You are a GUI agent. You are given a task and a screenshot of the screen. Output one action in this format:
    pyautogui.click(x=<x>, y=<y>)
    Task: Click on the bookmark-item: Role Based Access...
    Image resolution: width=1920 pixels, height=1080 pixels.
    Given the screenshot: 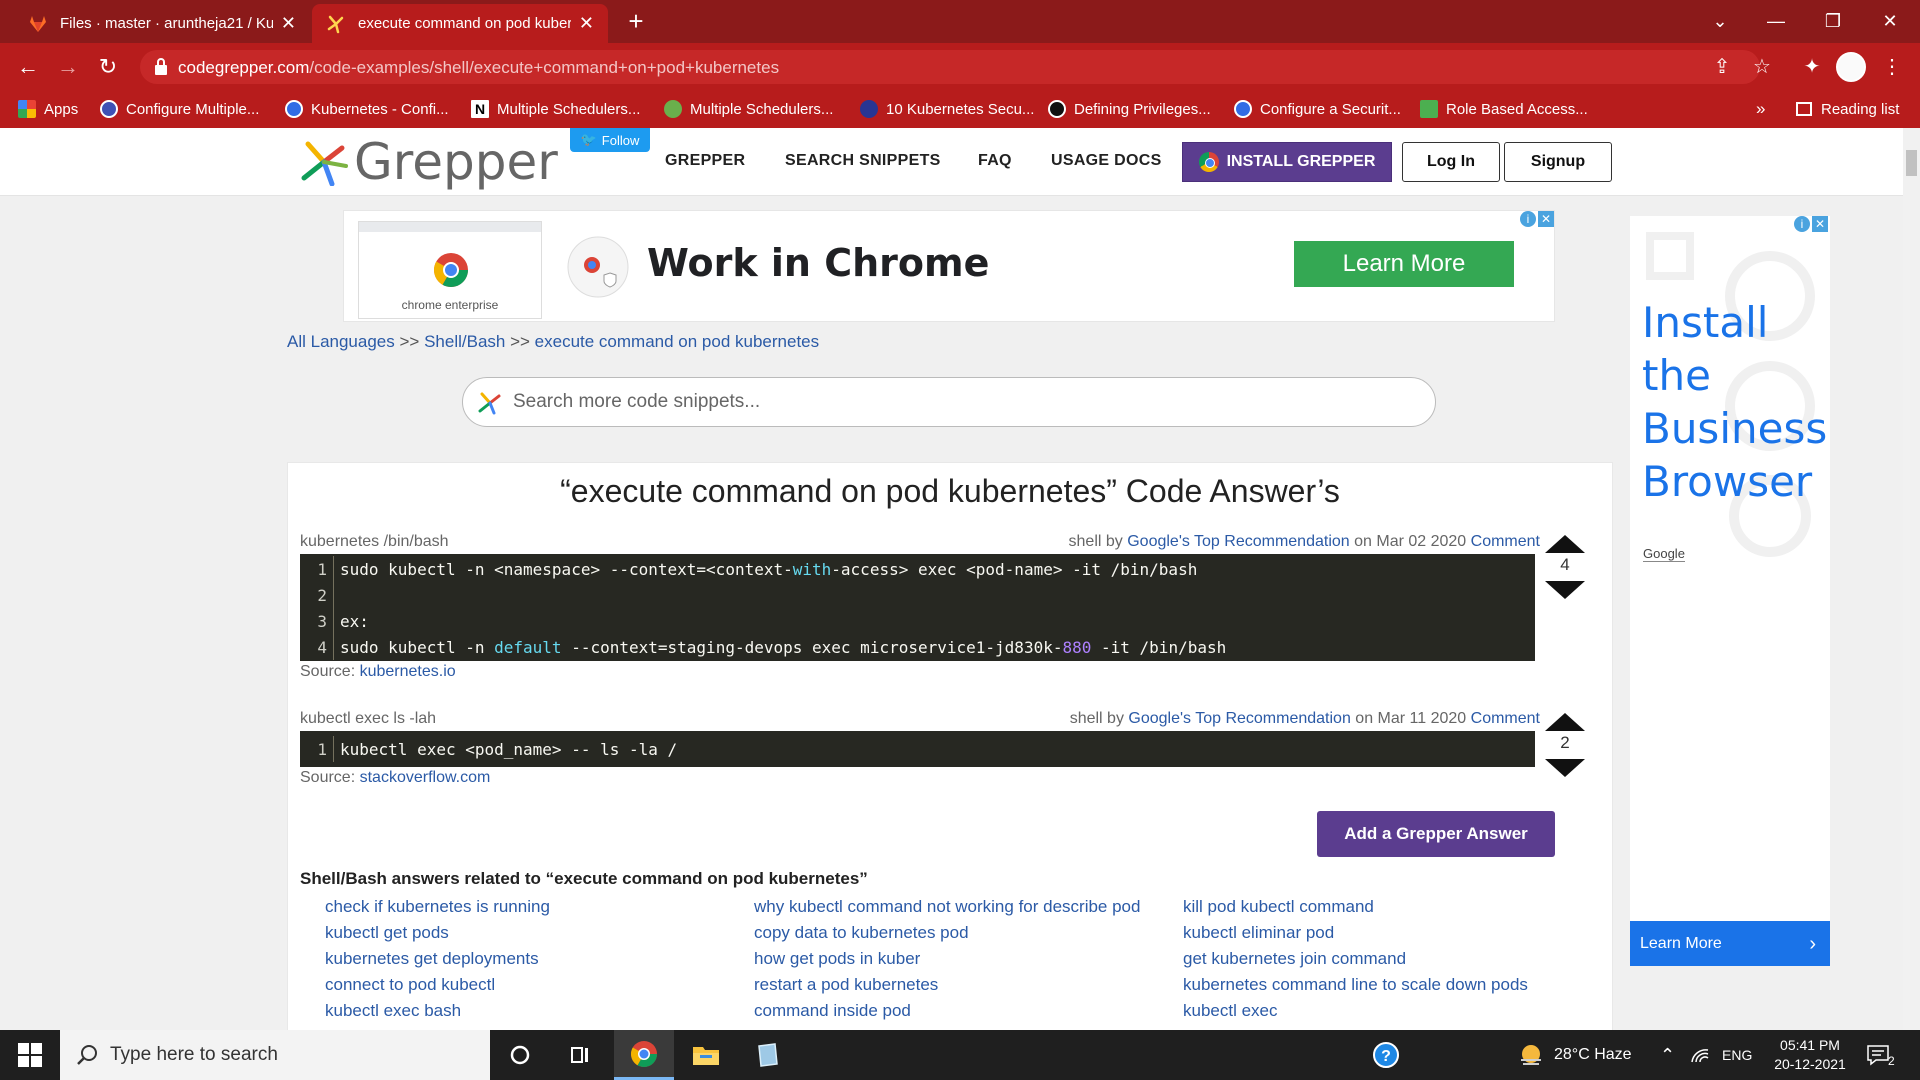 What is the action you would take?
    pyautogui.click(x=1504, y=109)
    